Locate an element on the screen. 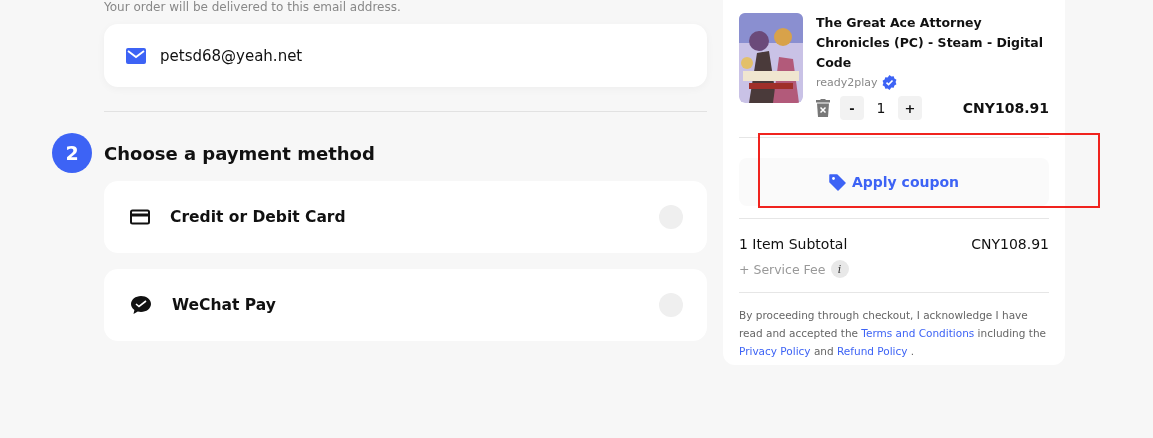 The width and height of the screenshot is (1153, 438). legal-text: By proceeding through checkout, I acknowledge I have read and accepted the Terms and Conditions including the Privacy Policy and Refund Policy . is located at coordinates (893, 333).